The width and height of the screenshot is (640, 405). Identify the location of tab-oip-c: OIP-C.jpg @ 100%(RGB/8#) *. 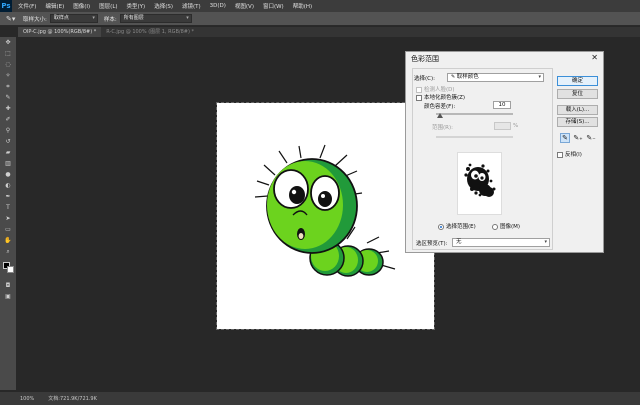
(60, 32).